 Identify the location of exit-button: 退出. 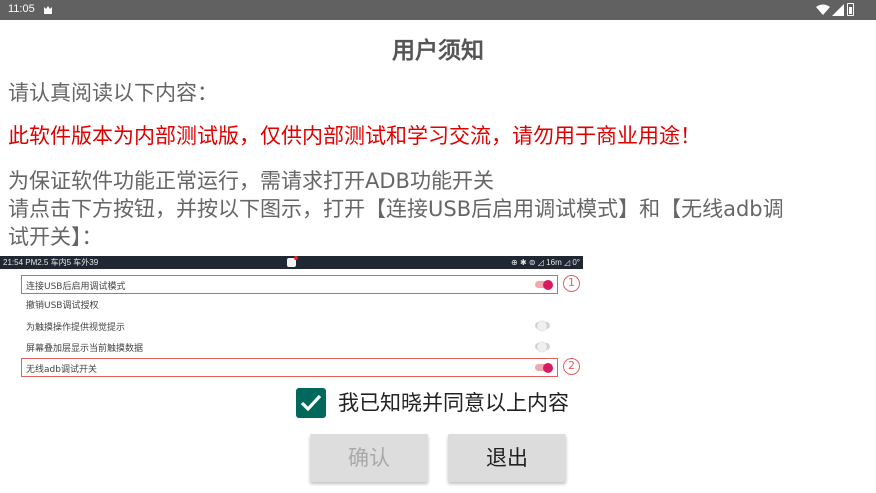
(507, 458).